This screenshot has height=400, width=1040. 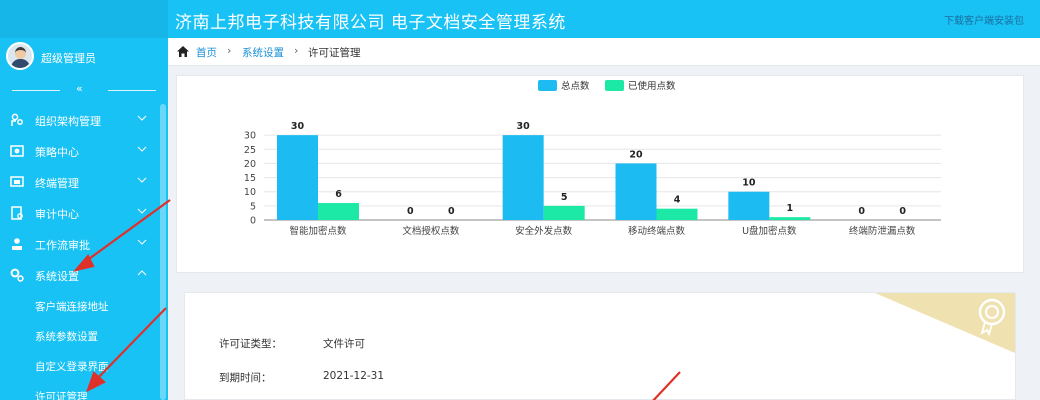 I want to click on data-label: 10, so click(x=749, y=183).